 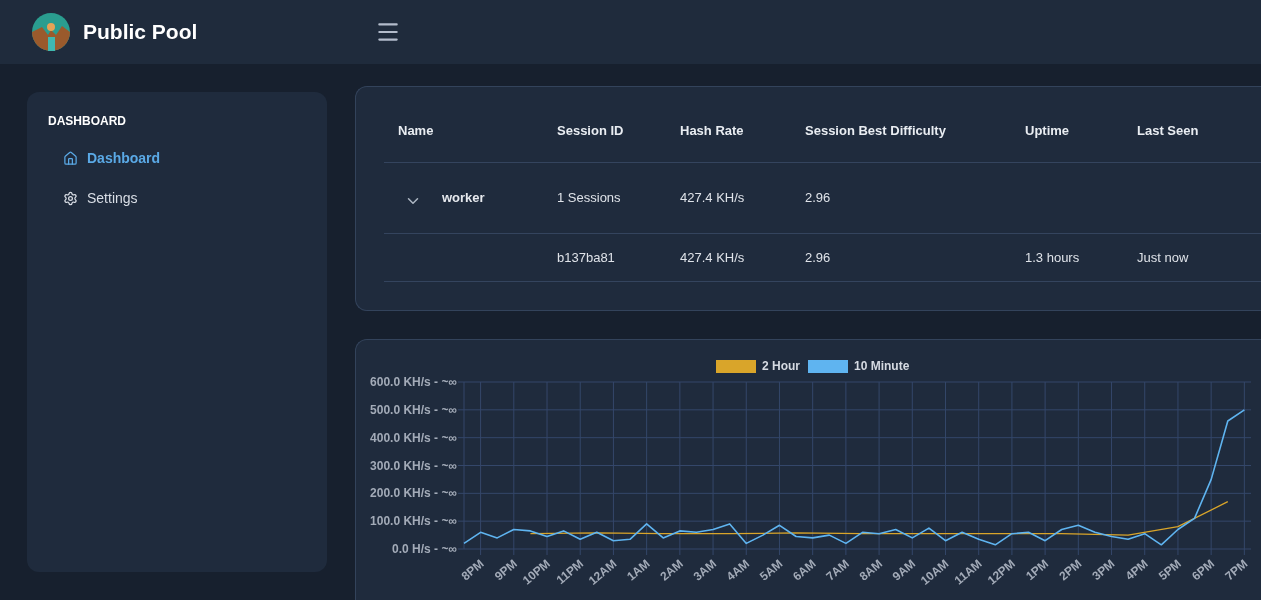 What do you see at coordinates (1167, 131) in the screenshot?
I see `column-header: Last Seen` at bounding box center [1167, 131].